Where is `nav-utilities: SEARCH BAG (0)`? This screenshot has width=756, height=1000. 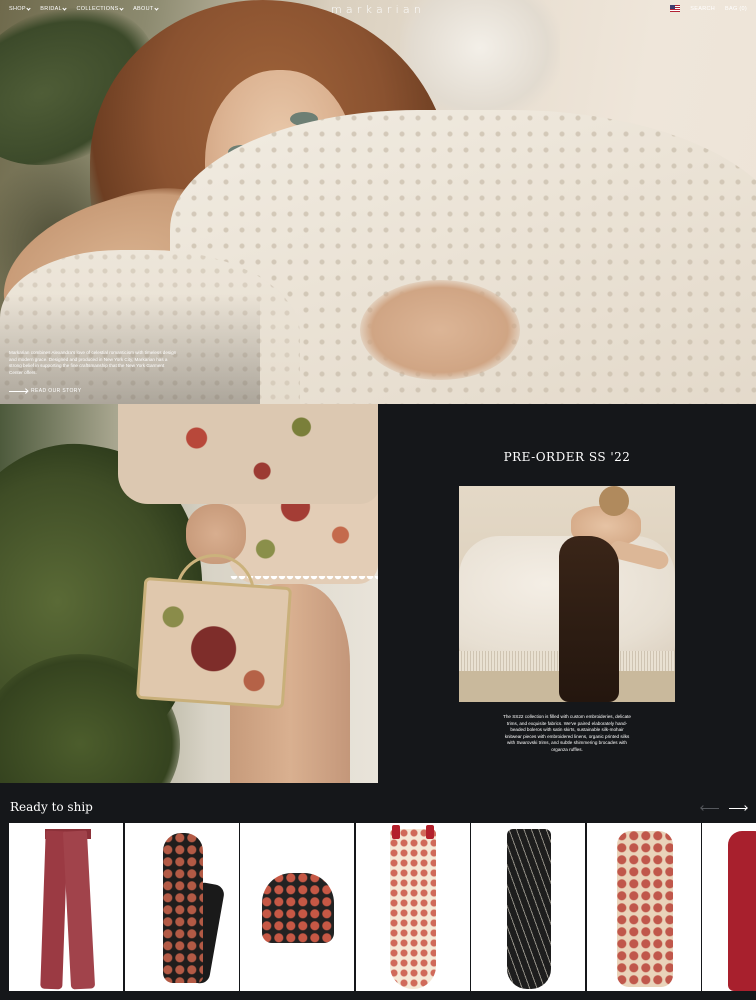
nav-utilities: SEARCH BAG (0) is located at coordinates (708, 8).